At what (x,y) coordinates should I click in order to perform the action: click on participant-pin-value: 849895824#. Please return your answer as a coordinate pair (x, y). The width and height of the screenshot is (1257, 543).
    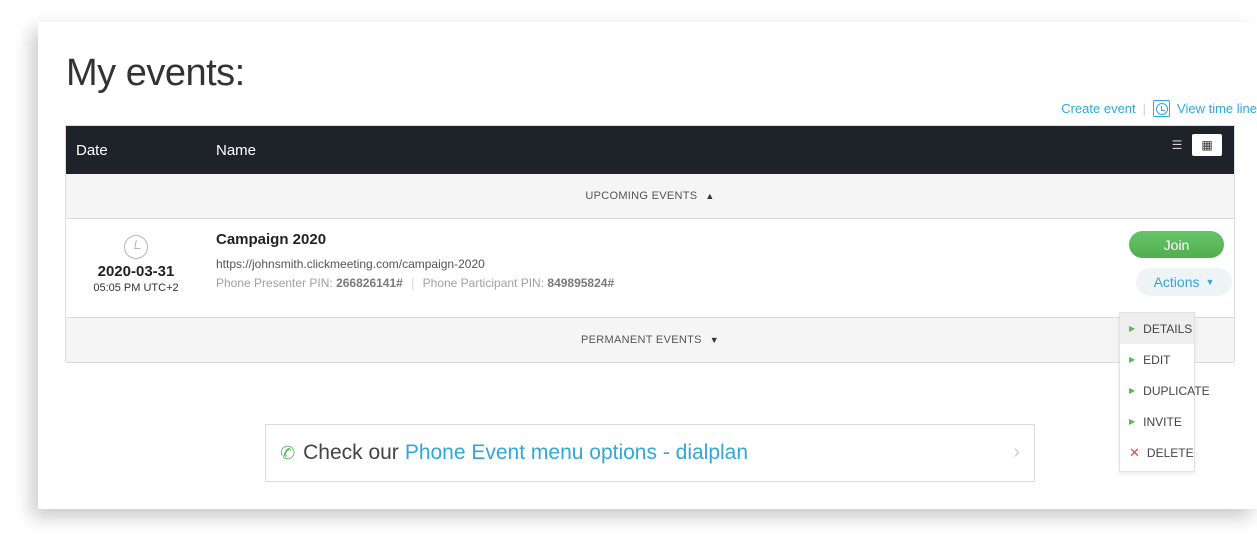
    Looking at the image, I should click on (581, 283).